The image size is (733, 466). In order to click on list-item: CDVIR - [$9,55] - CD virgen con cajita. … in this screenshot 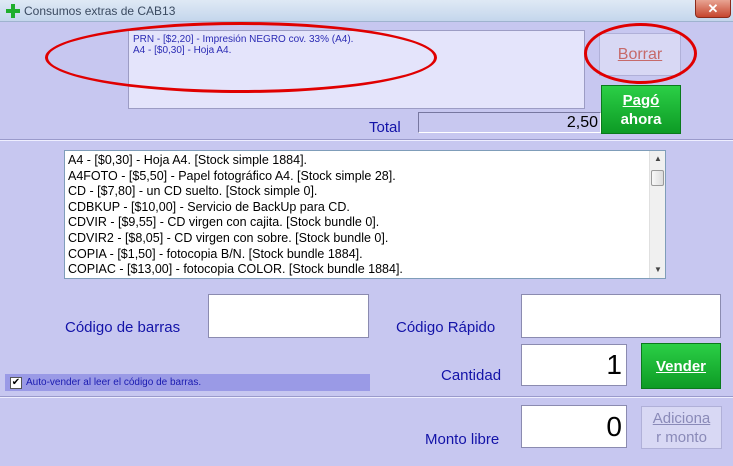, I will do `click(357, 223)`.